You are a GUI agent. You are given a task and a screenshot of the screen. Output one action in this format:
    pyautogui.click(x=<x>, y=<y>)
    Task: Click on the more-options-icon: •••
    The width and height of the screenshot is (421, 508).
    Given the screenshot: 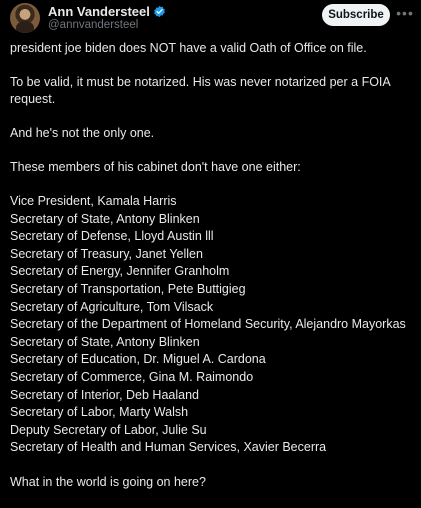 What is the action you would take?
    pyautogui.click(x=405, y=14)
    